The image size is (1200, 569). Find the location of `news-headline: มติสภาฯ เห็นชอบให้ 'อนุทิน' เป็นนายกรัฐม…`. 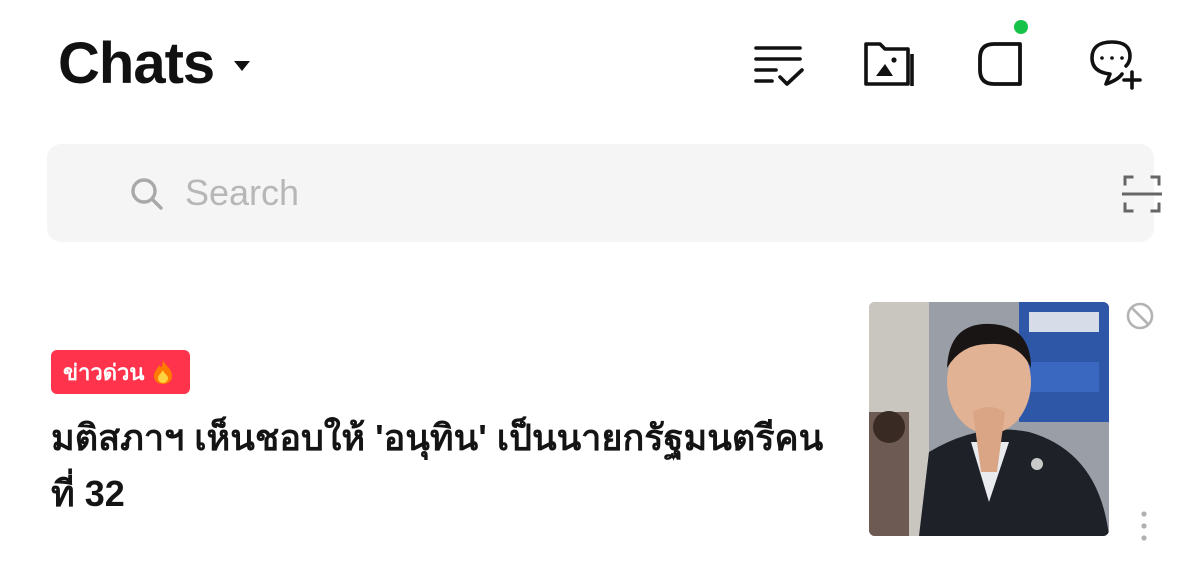

news-headline: มติสภาฯ เห็นชอบให้ 'อนุทิน' เป็นนายกรัฐม… is located at coordinates (437, 465).